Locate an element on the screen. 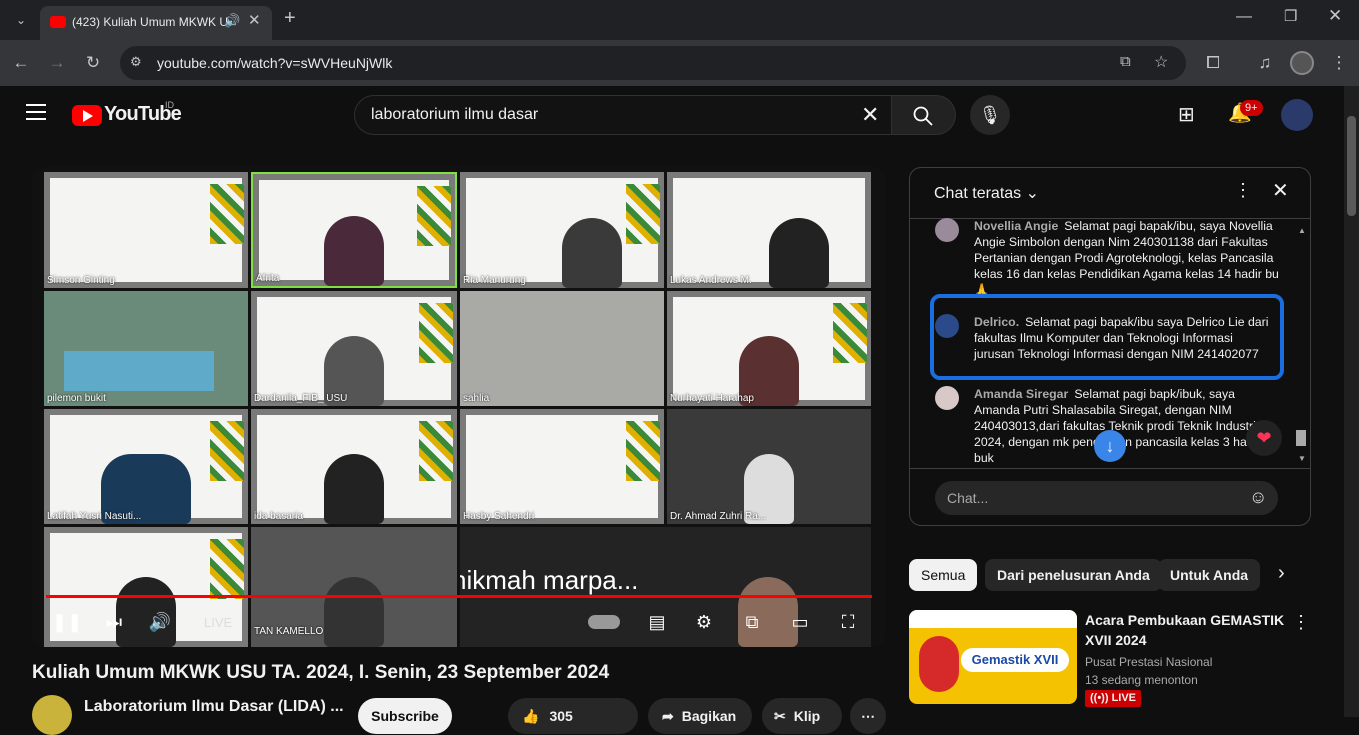  thumbs-up-icon: 👍 is located at coordinates (531, 716).